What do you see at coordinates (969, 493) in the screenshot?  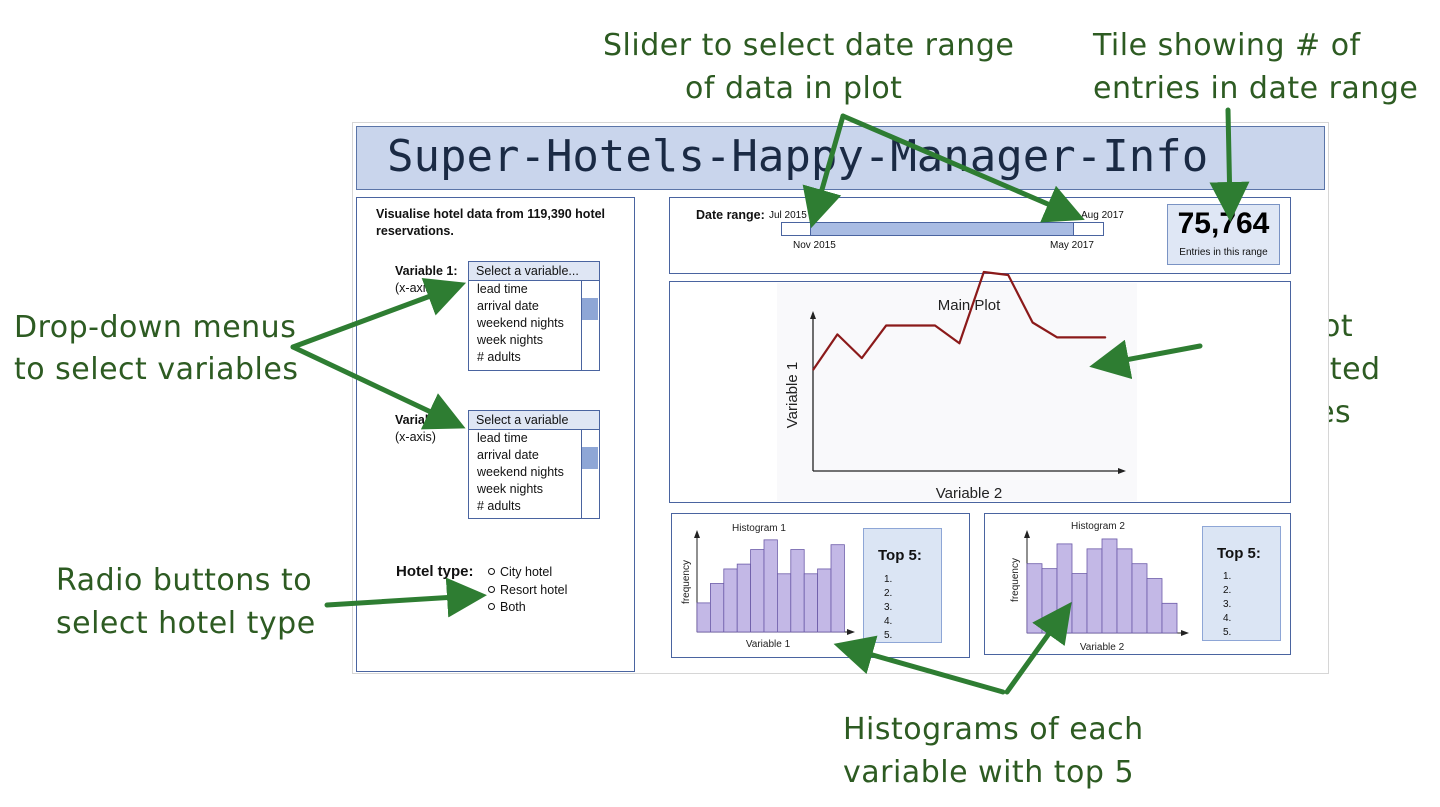 I see `main-plot-xlabel: Variable 2` at bounding box center [969, 493].